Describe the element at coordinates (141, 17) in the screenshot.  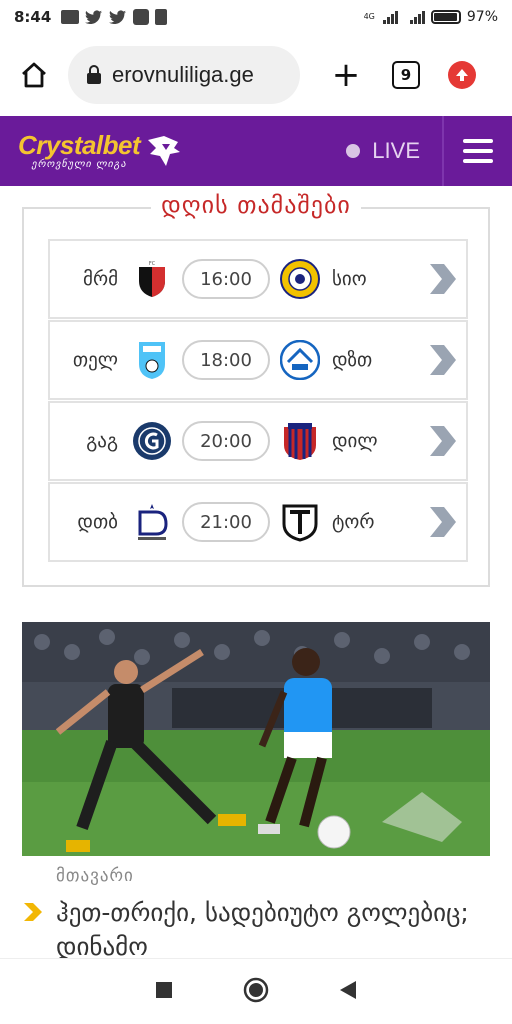
I see `app-notification-icon` at that location.